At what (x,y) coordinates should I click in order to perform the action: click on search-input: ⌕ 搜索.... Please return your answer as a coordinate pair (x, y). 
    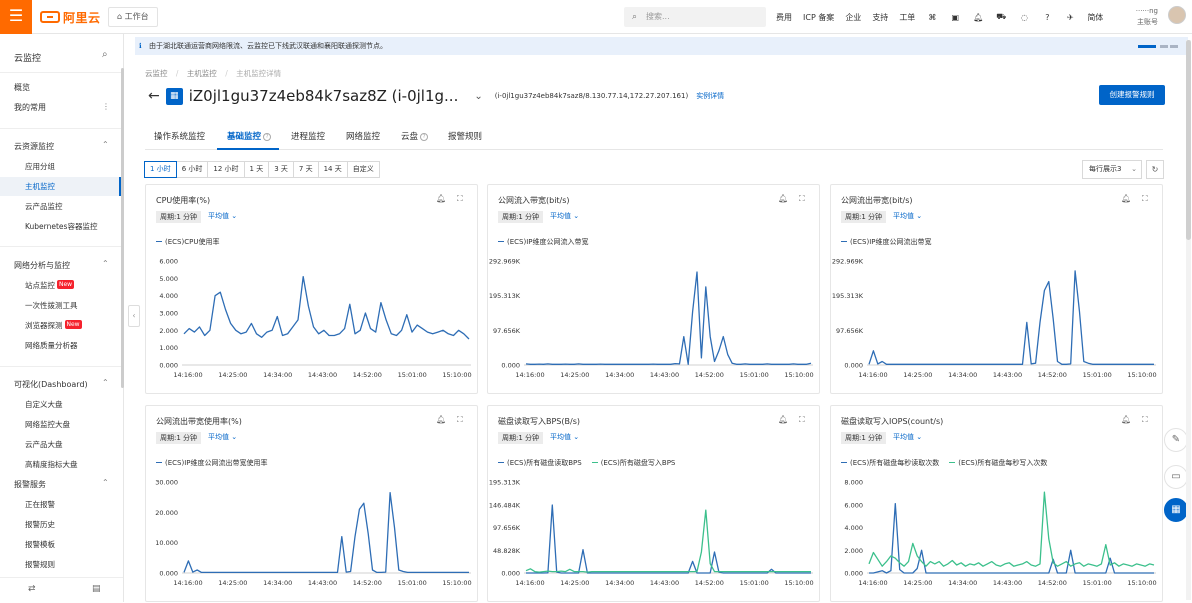
    Looking at the image, I should click on (695, 17).